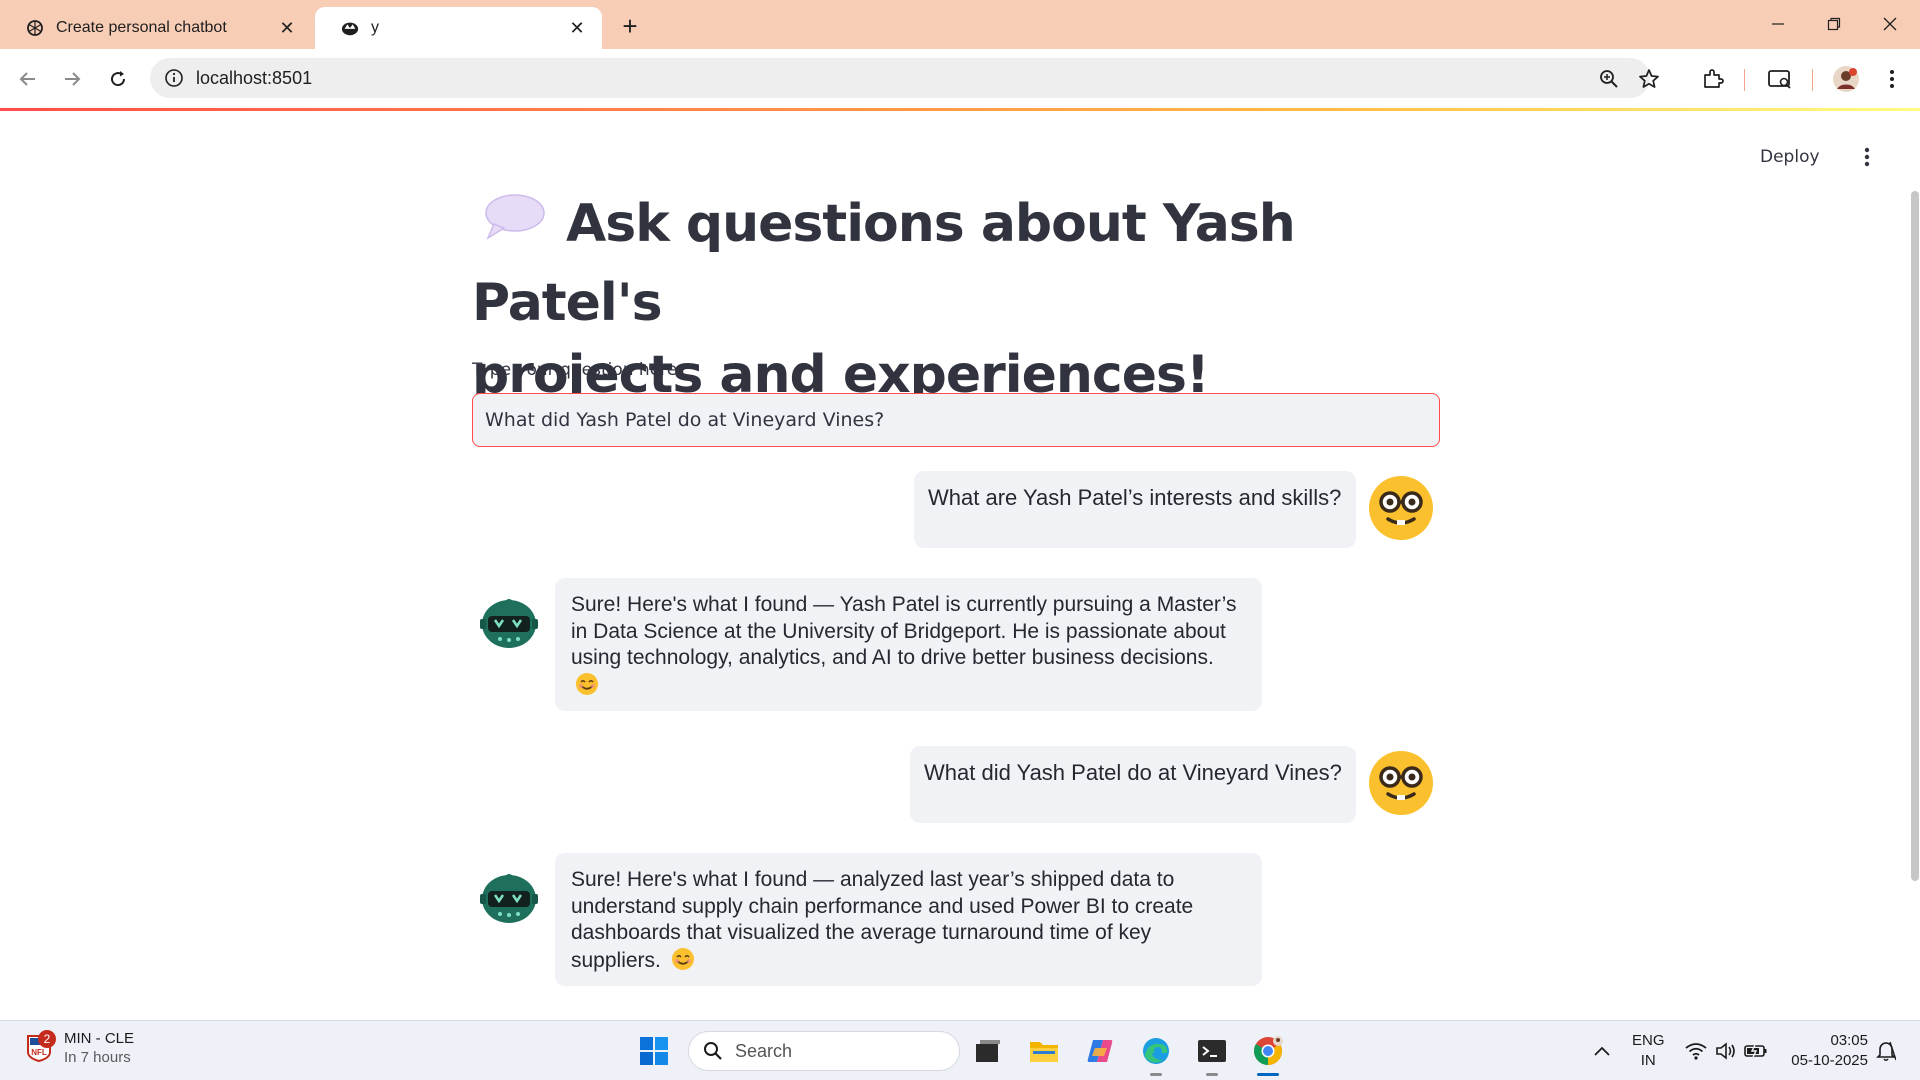  I want to click on task-view-icon, so click(988, 1051).